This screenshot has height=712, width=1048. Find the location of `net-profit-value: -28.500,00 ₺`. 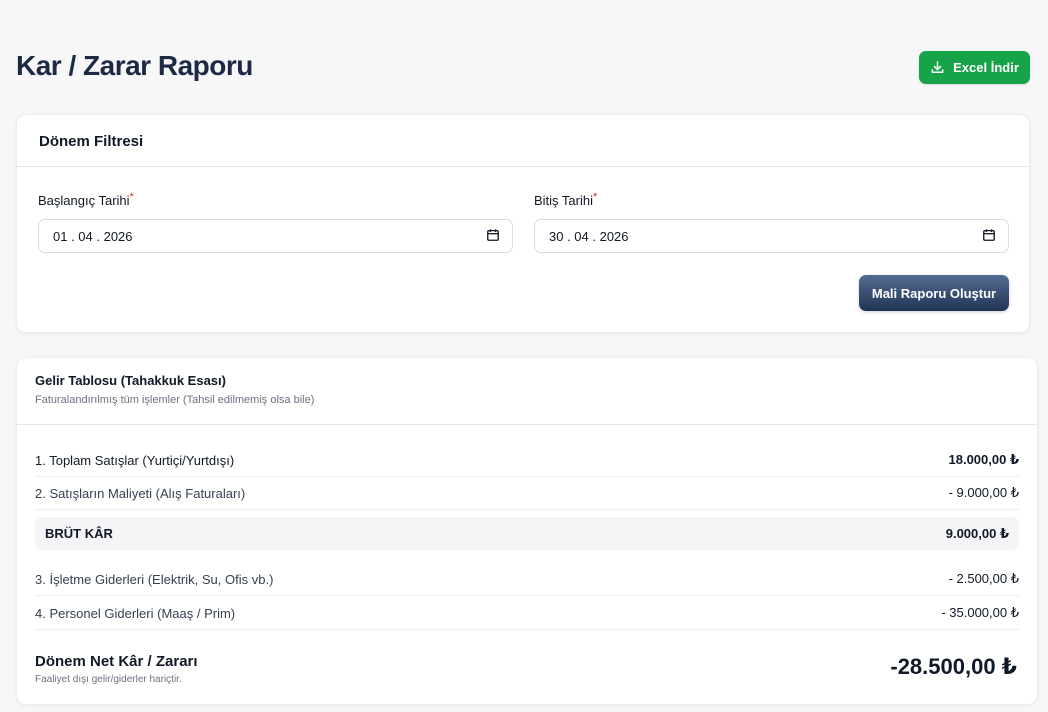

net-profit-value: -28.500,00 ₺ is located at coordinates (953, 666).